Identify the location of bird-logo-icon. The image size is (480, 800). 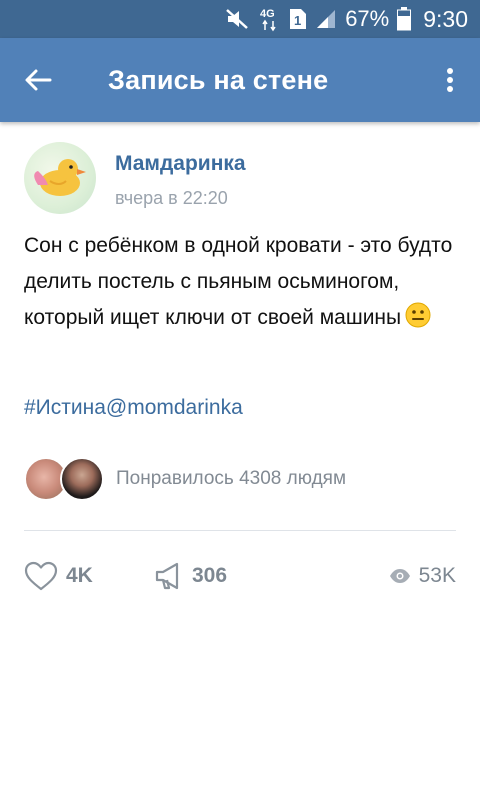
(60, 177).